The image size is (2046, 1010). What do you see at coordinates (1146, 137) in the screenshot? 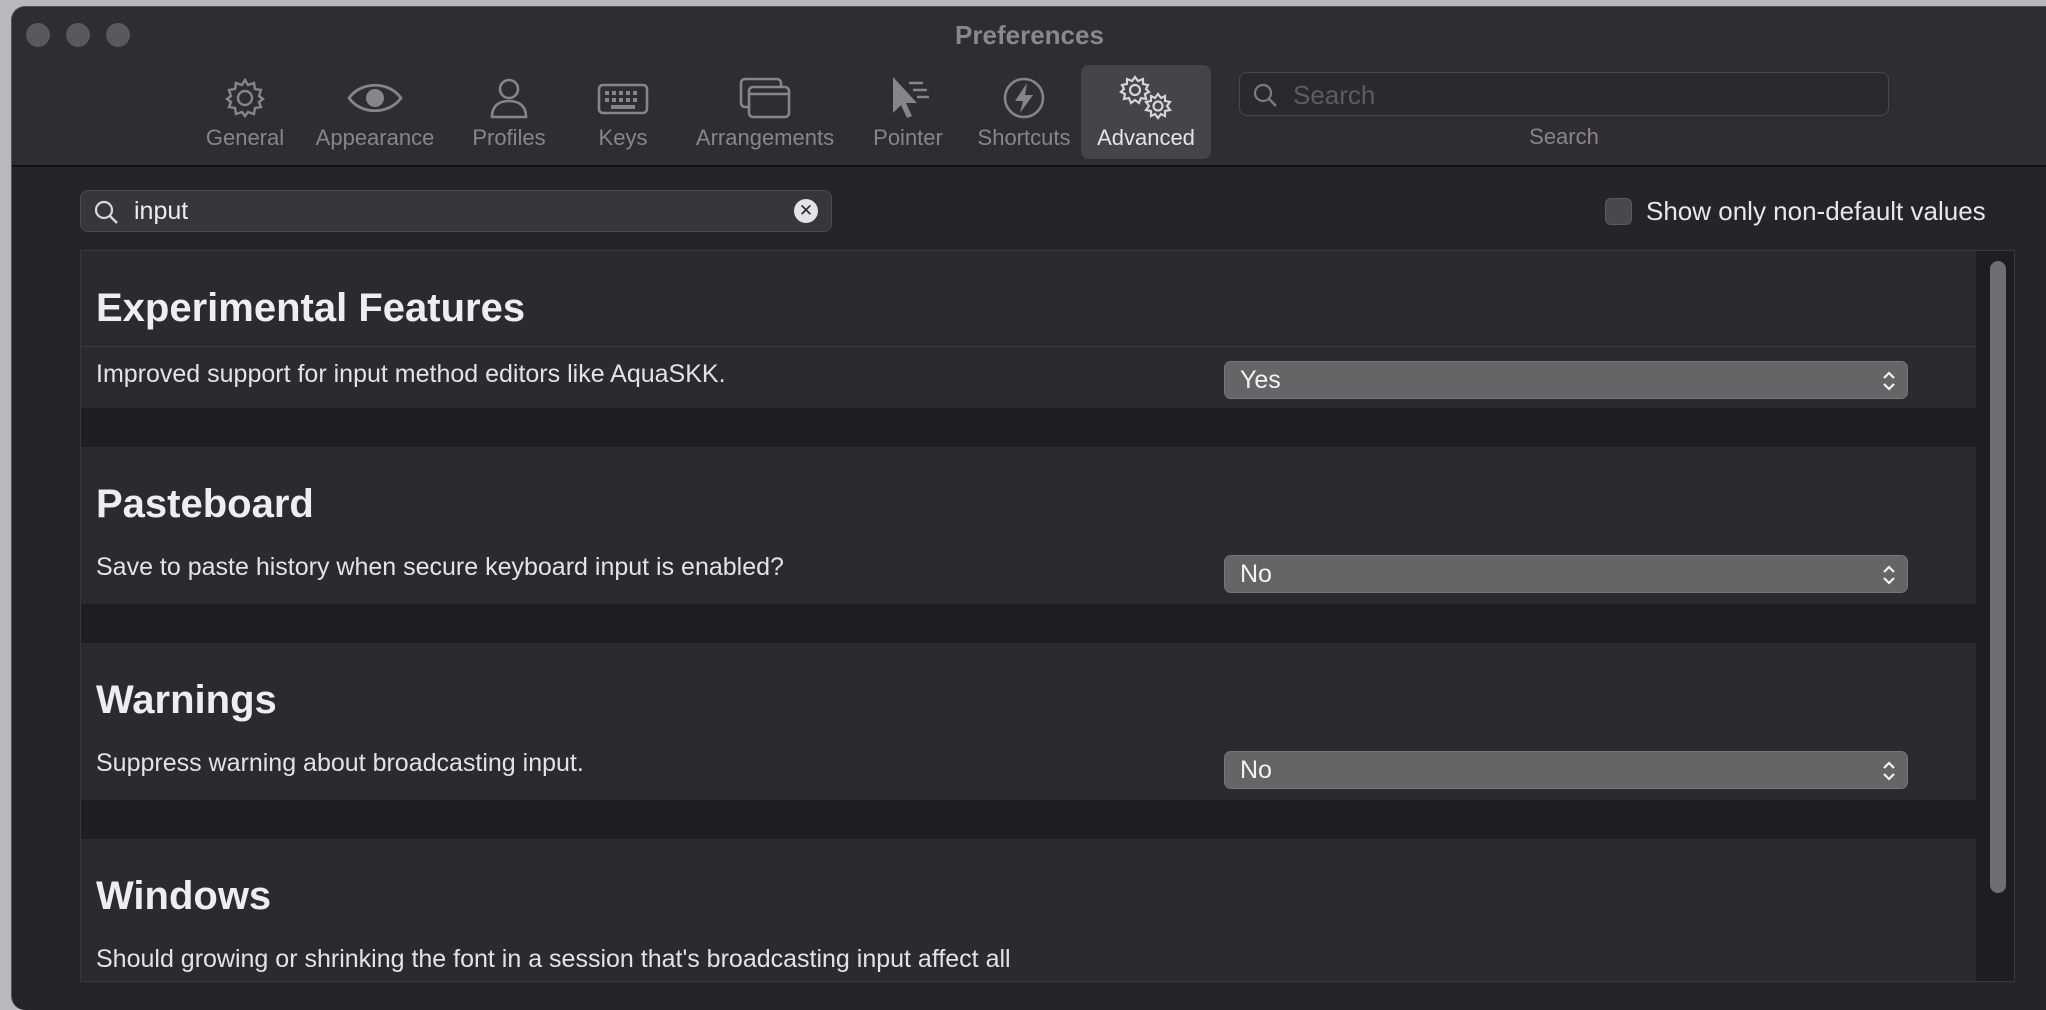
I see `tab-advanced-label: Advanced` at bounding box center [1146, 137].